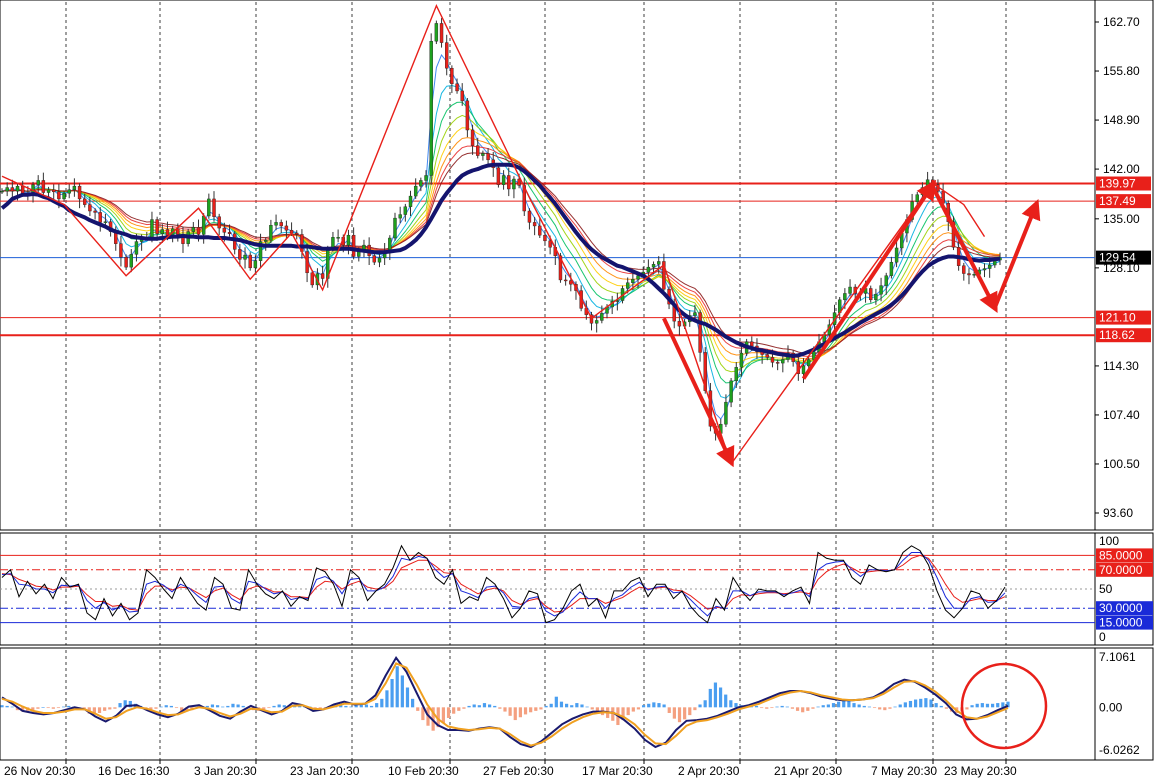  Describe the element at coordinates (518, 771) in the screenshot. I see `time-axis-label: 27 Feb 20:30` at that location.